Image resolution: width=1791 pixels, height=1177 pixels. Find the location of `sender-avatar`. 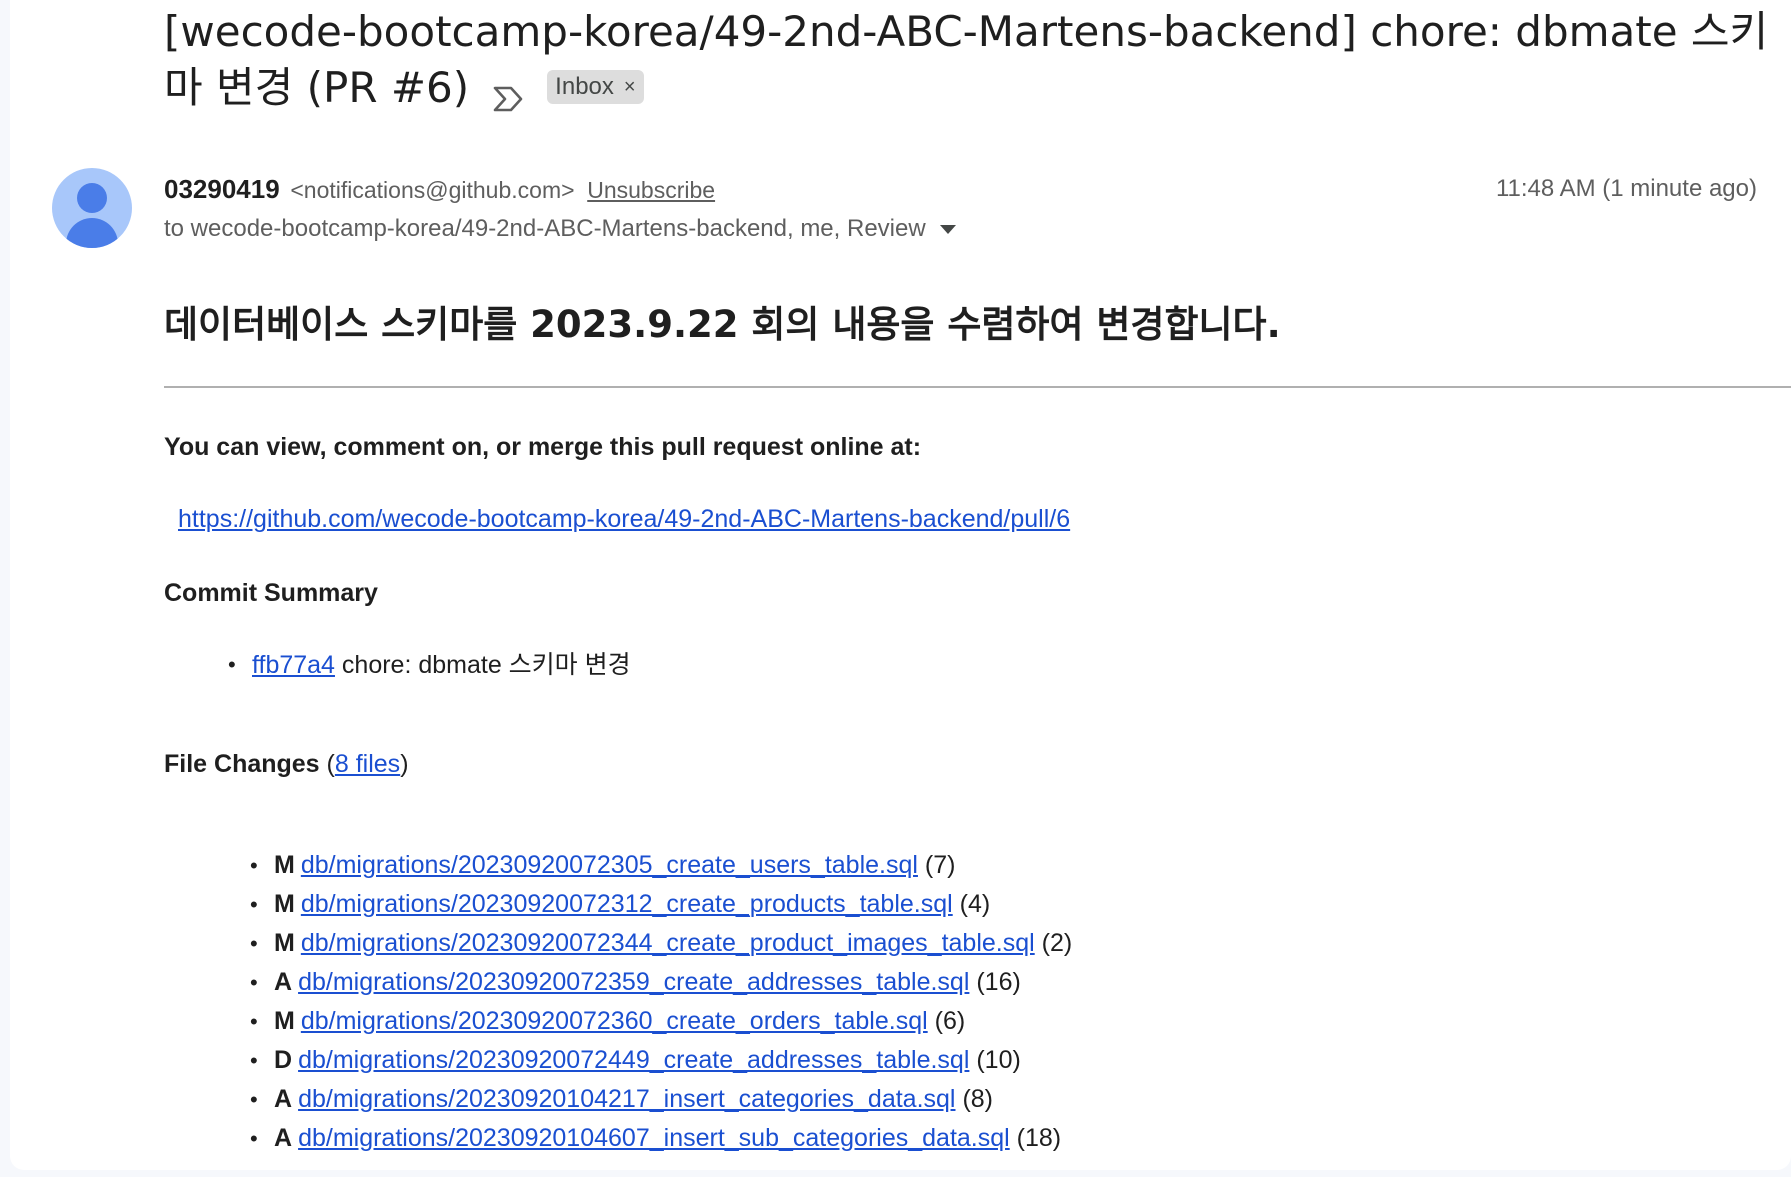

sender-avatar is located at coordinates (92, 208).